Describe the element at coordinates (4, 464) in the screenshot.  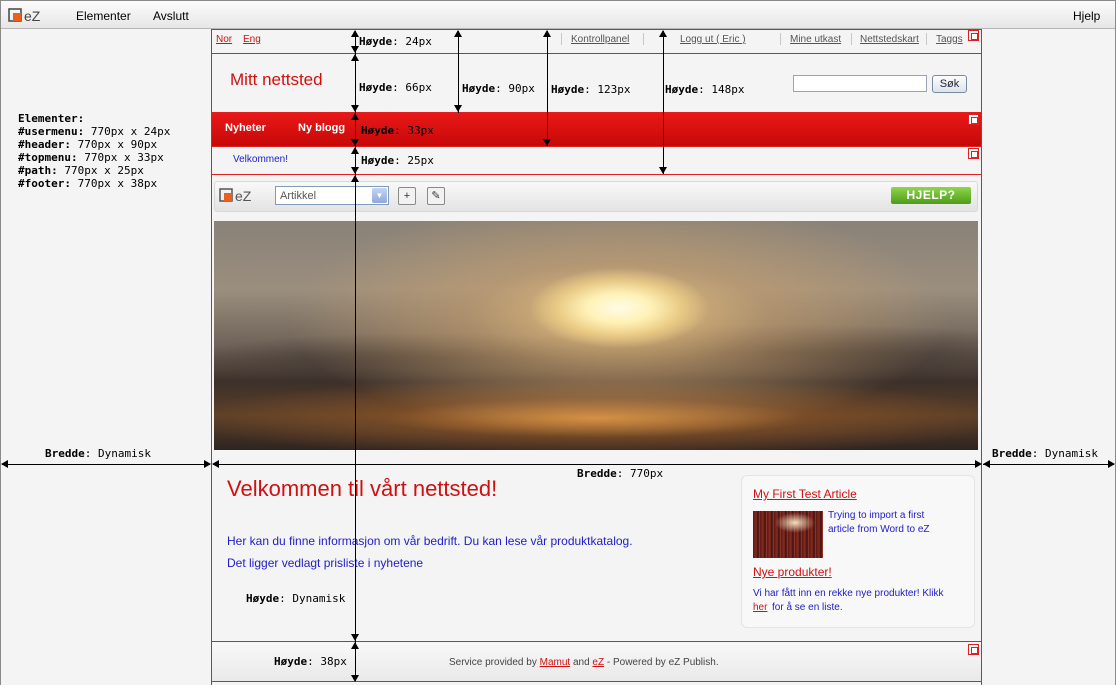
I see `arrow-left-icon` at that location.